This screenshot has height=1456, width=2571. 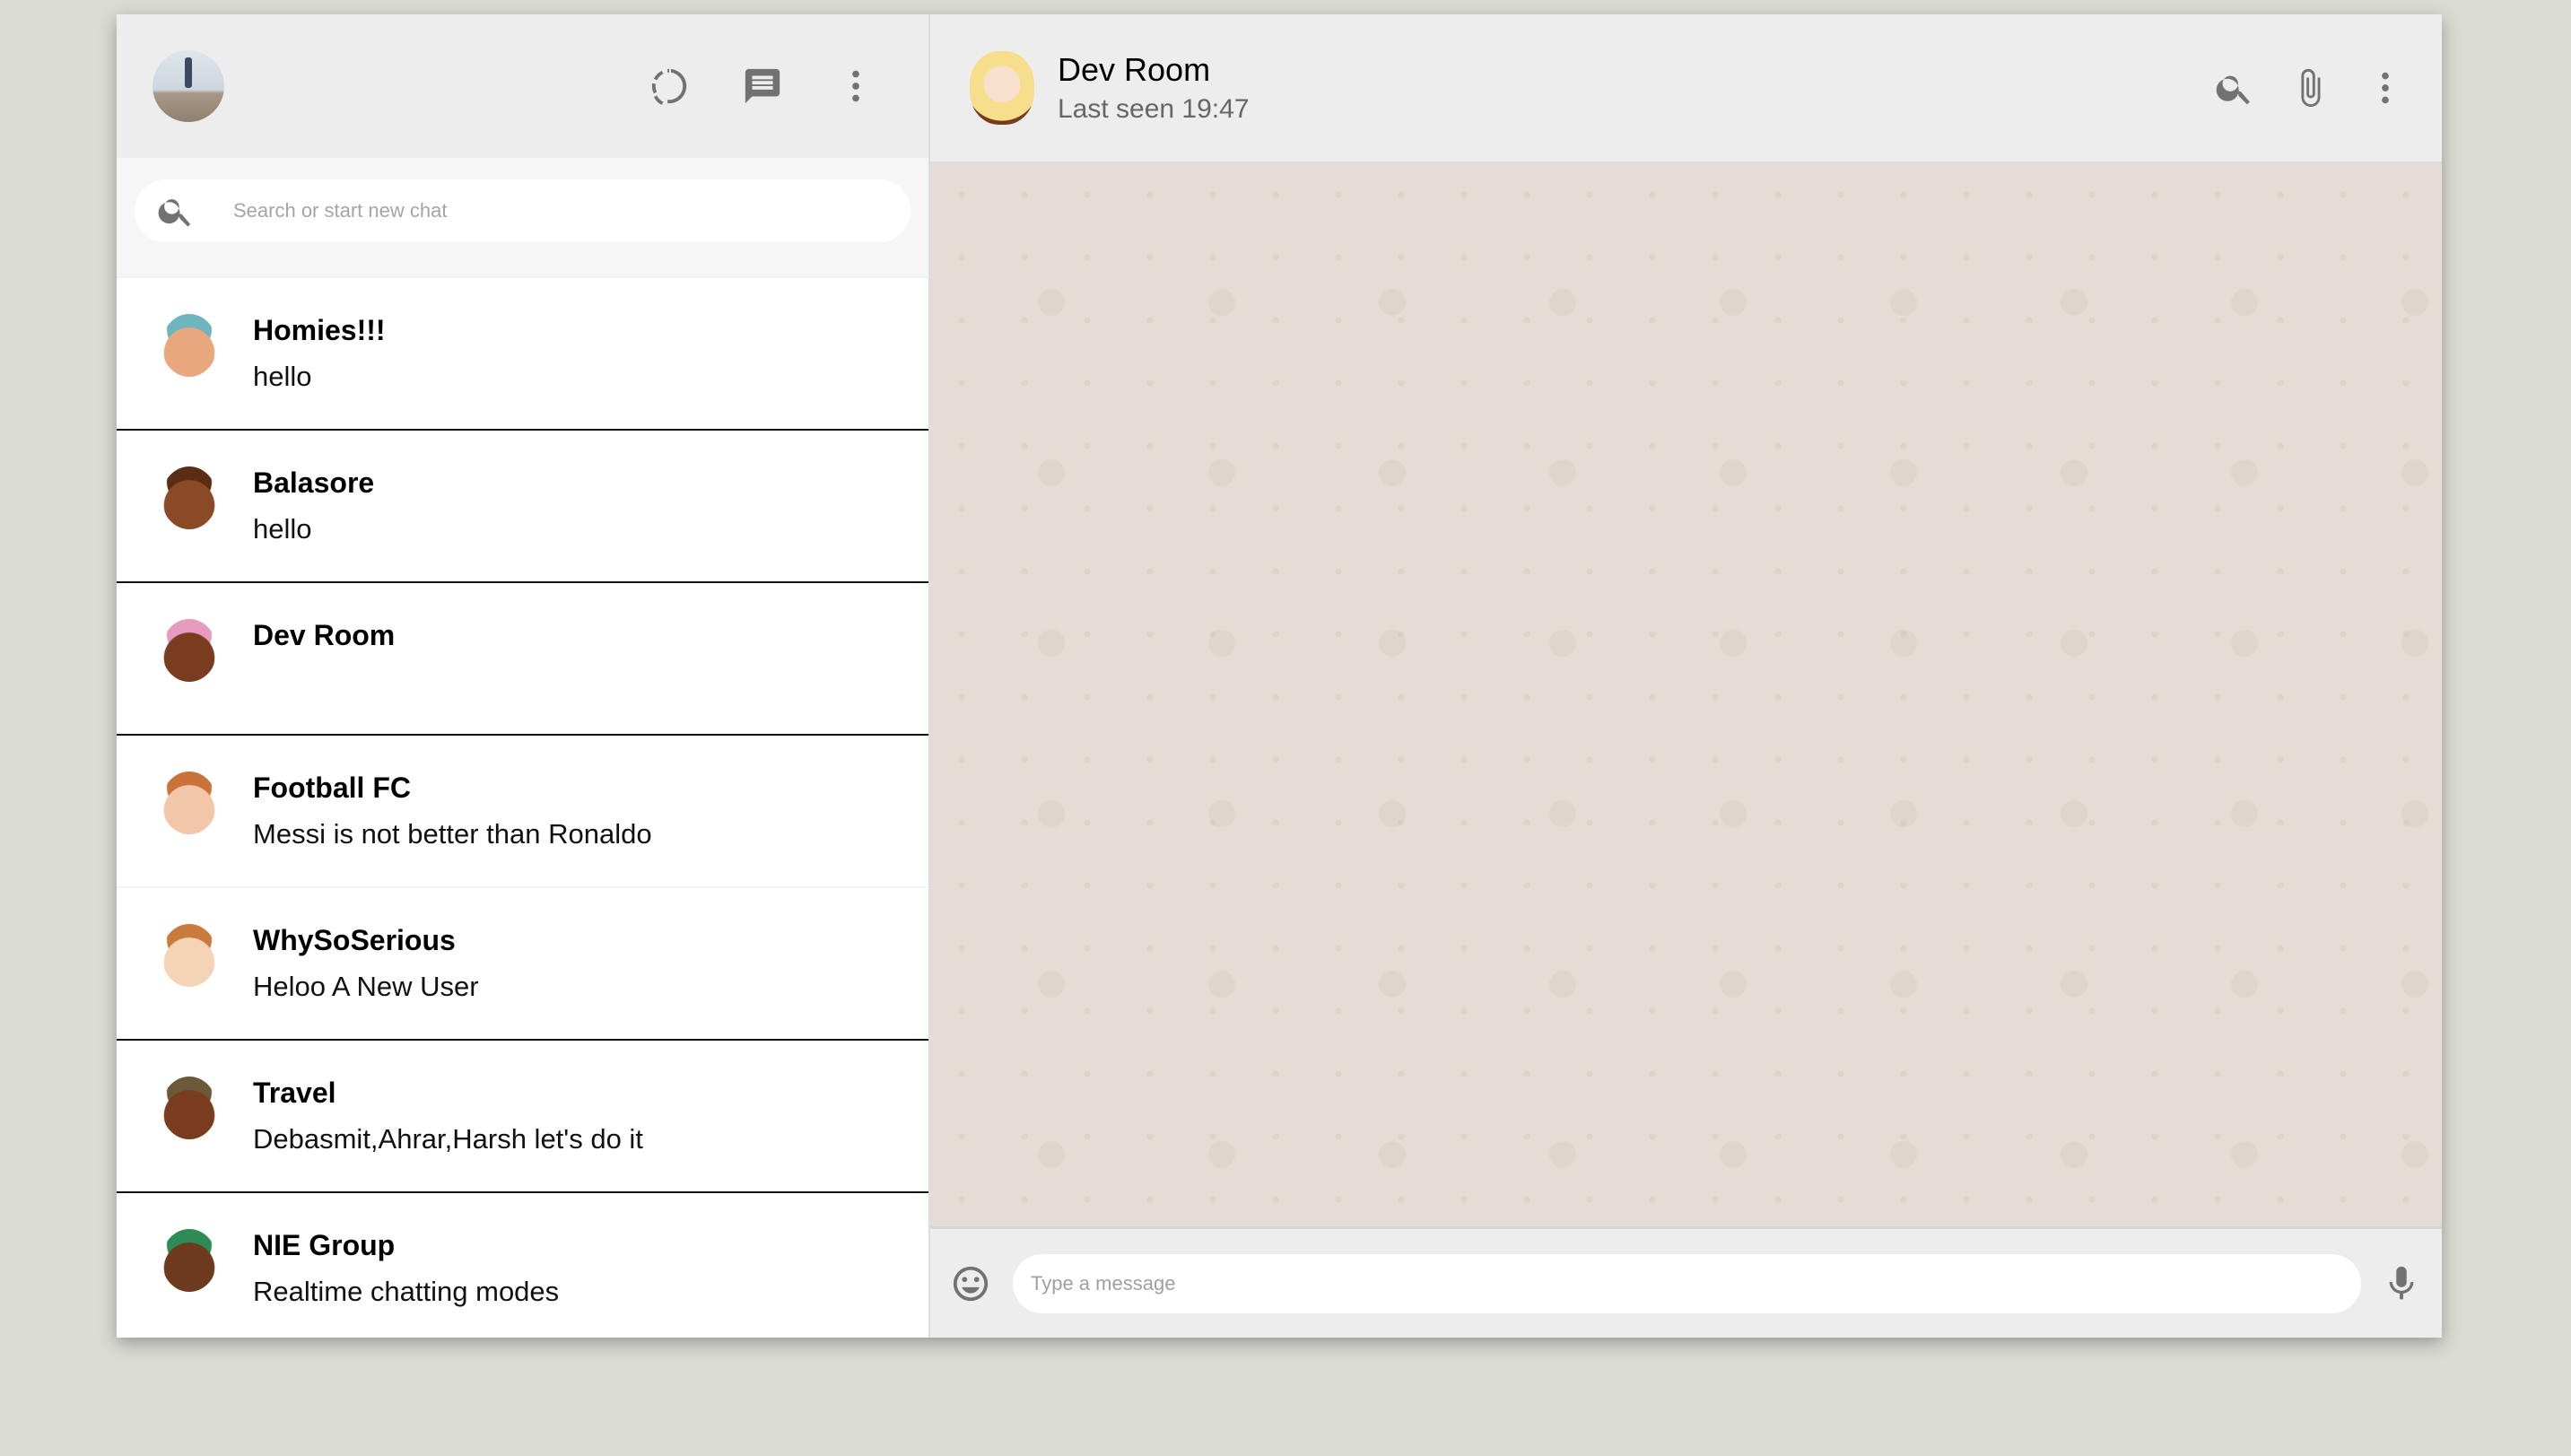 I want to click on new-chat-icon, so click(x=763, y=86).